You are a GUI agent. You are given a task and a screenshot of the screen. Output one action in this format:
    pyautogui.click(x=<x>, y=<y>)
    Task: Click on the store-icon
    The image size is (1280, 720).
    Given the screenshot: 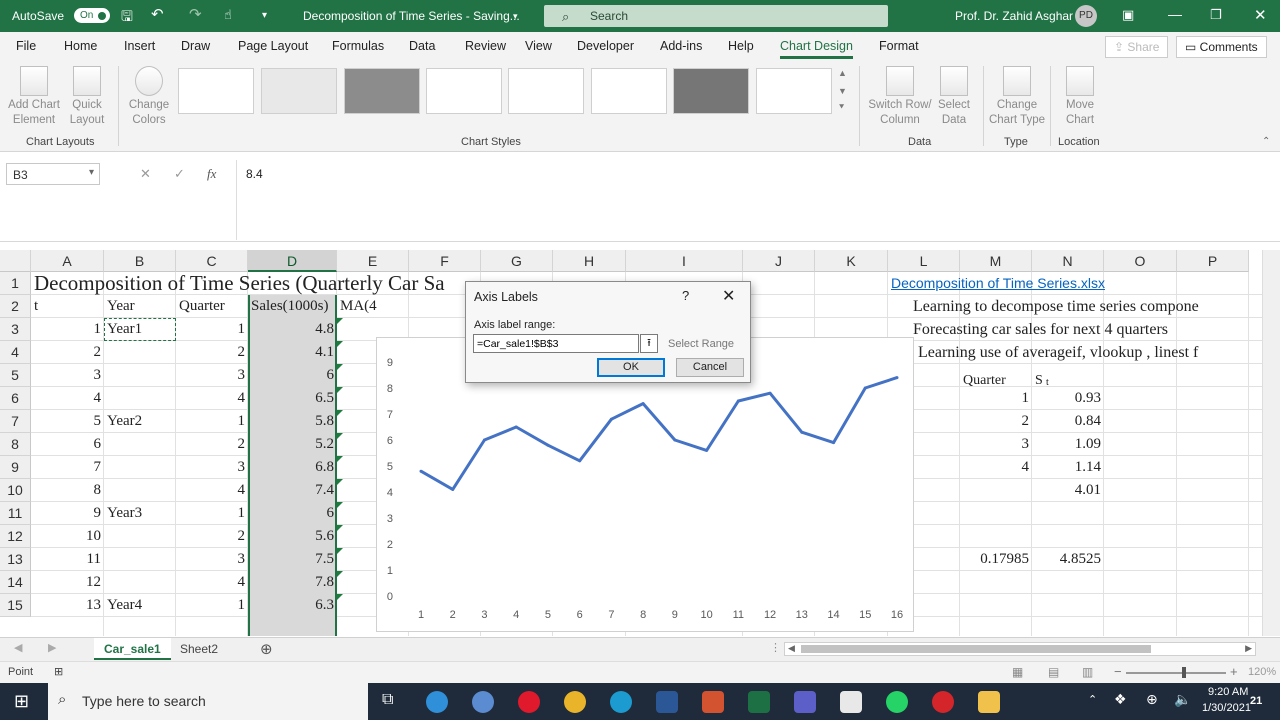 What is the action you would take?
    pyautogui.click(x=851, y=702)
    